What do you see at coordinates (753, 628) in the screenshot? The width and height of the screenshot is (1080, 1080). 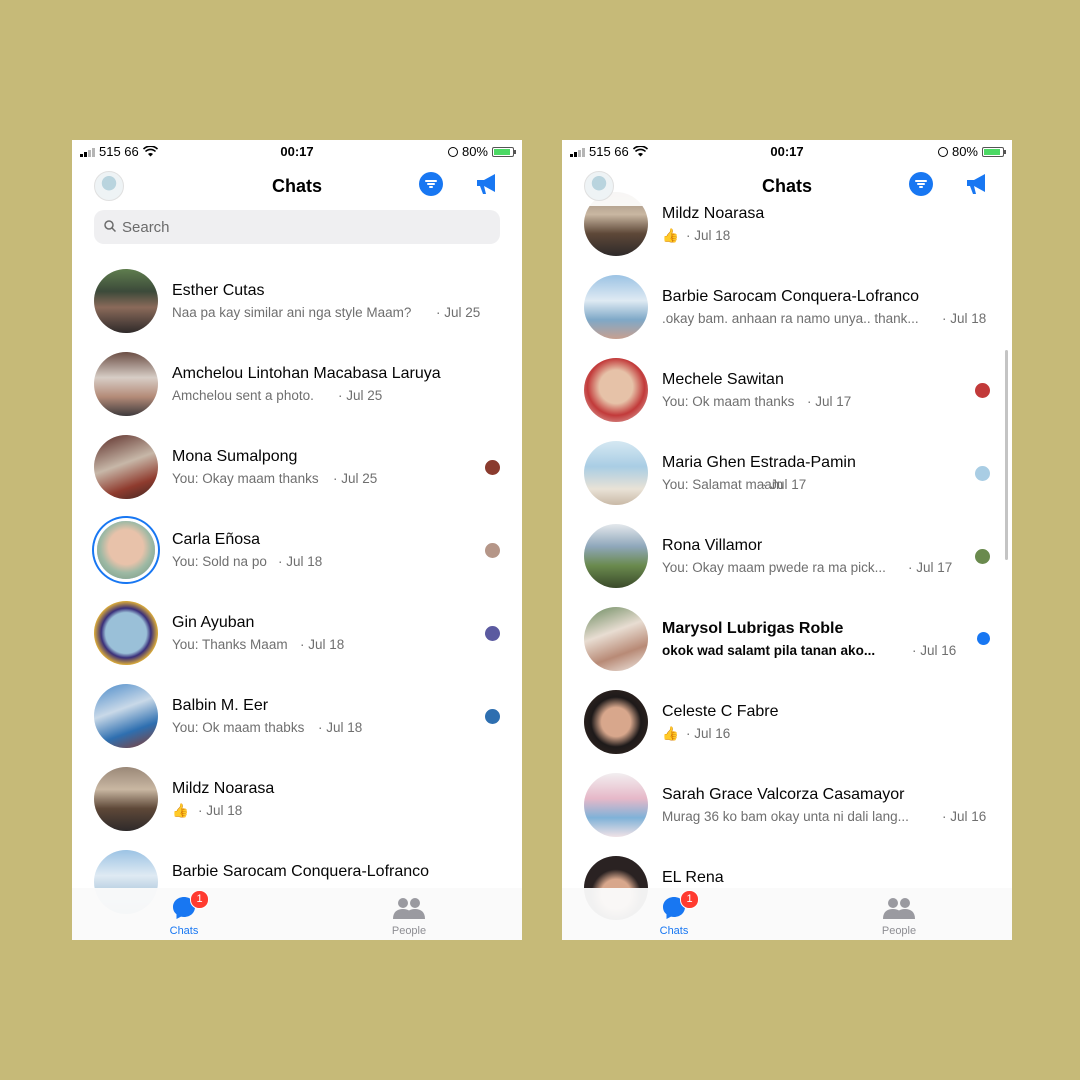 I see `chat-name: Marysol Lubrigas Roble` at bounding box center [753, 628].